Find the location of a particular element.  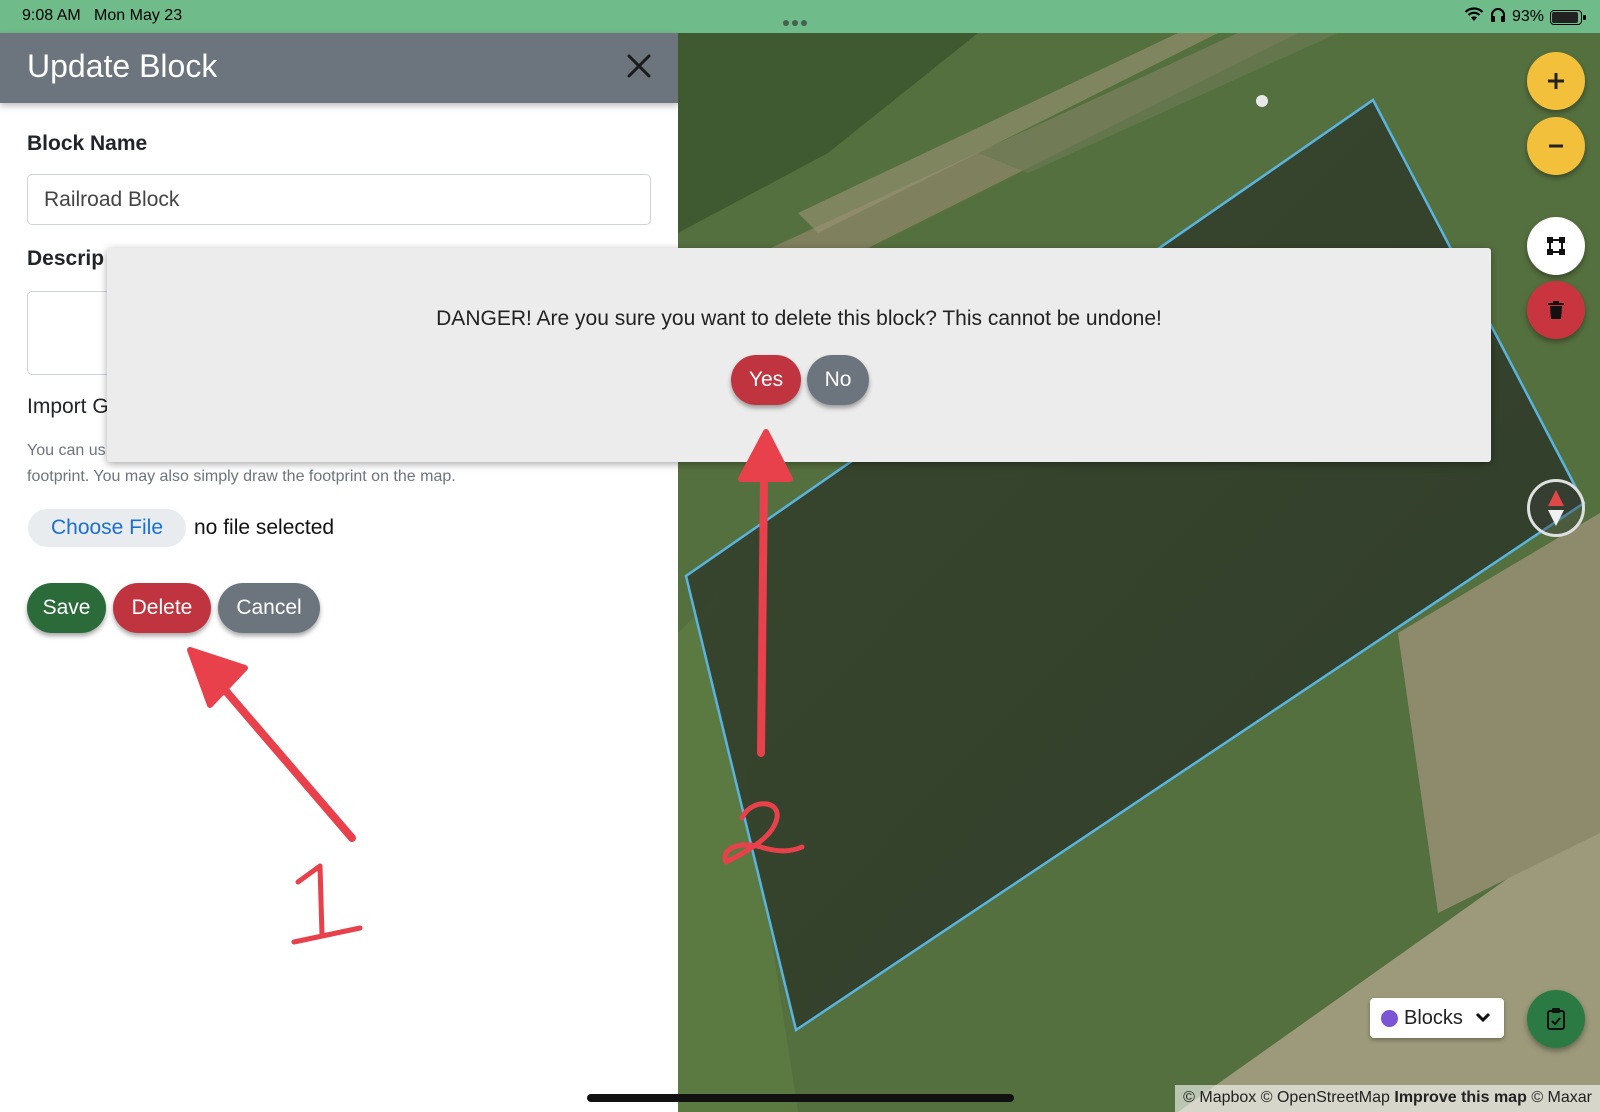

plus-icon is located at coordinates (1556, 81).